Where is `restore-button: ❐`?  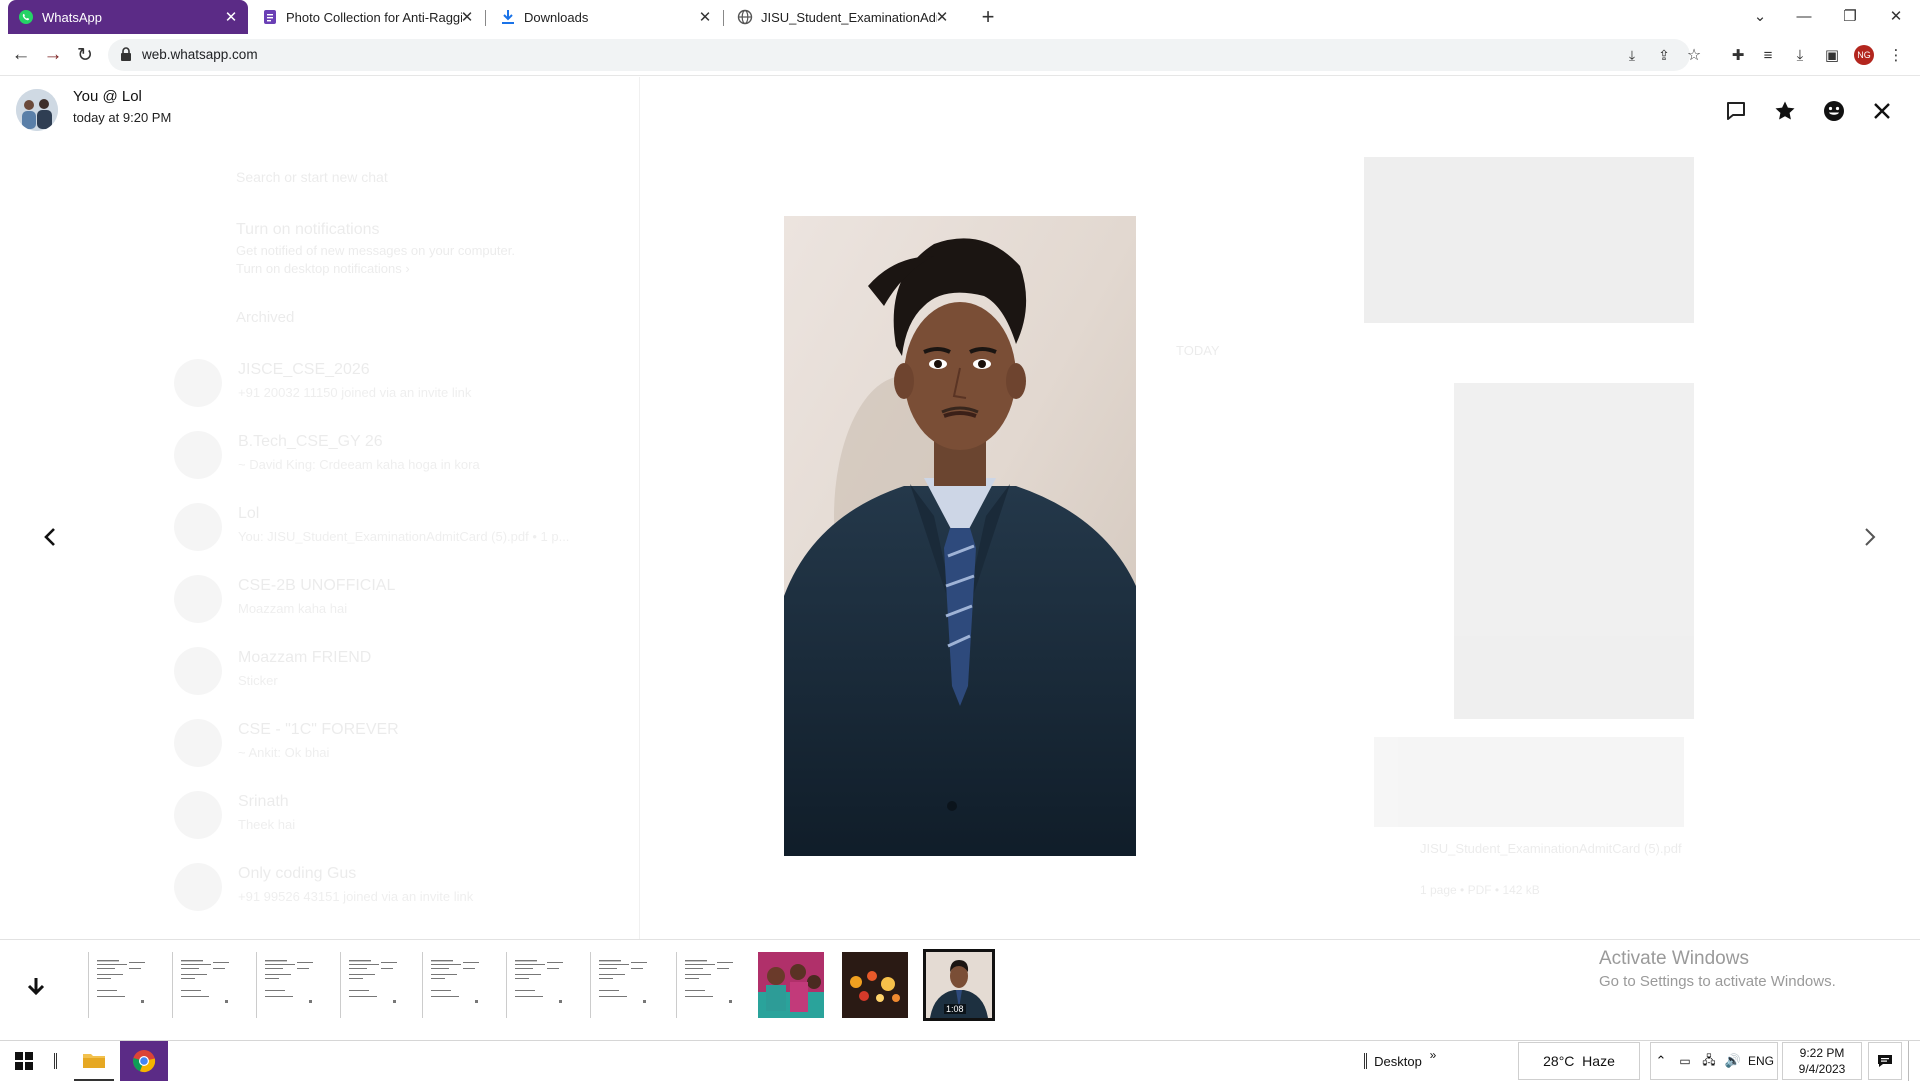 restore-button: ❐ is located at coordinates (1850, 16).